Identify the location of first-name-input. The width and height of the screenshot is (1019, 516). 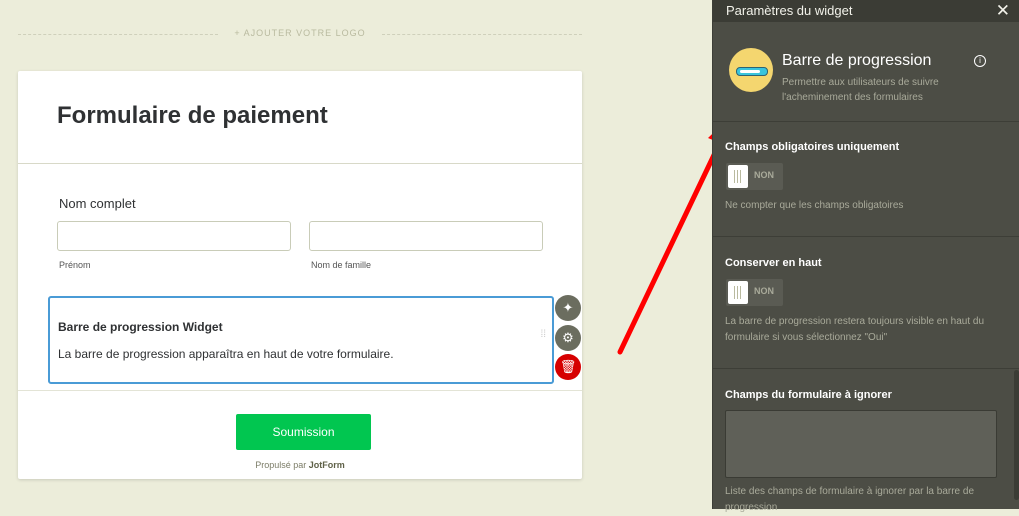
(174, 236).